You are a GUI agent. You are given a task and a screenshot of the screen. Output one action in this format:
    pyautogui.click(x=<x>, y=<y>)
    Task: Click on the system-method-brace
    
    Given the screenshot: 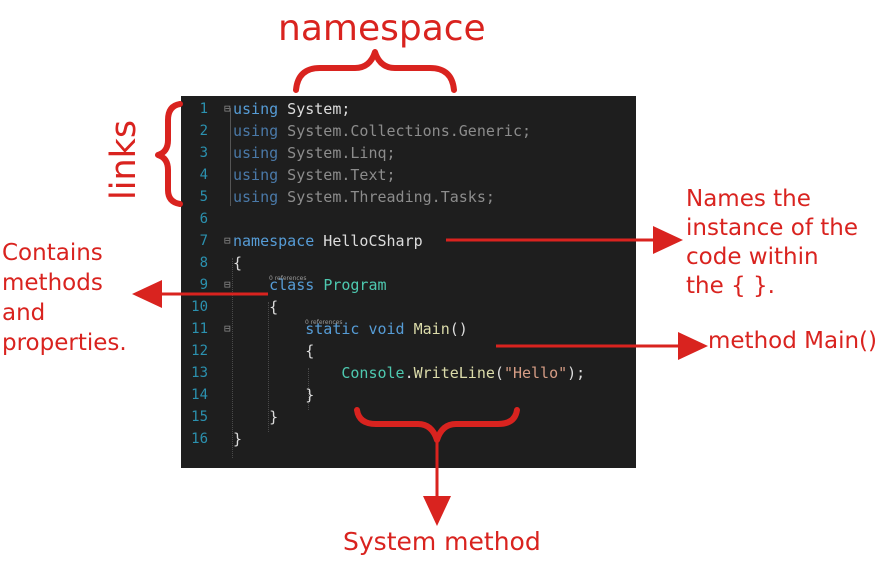 What is the action you would take?
    pyautogui.click(x=437, y=425)
    